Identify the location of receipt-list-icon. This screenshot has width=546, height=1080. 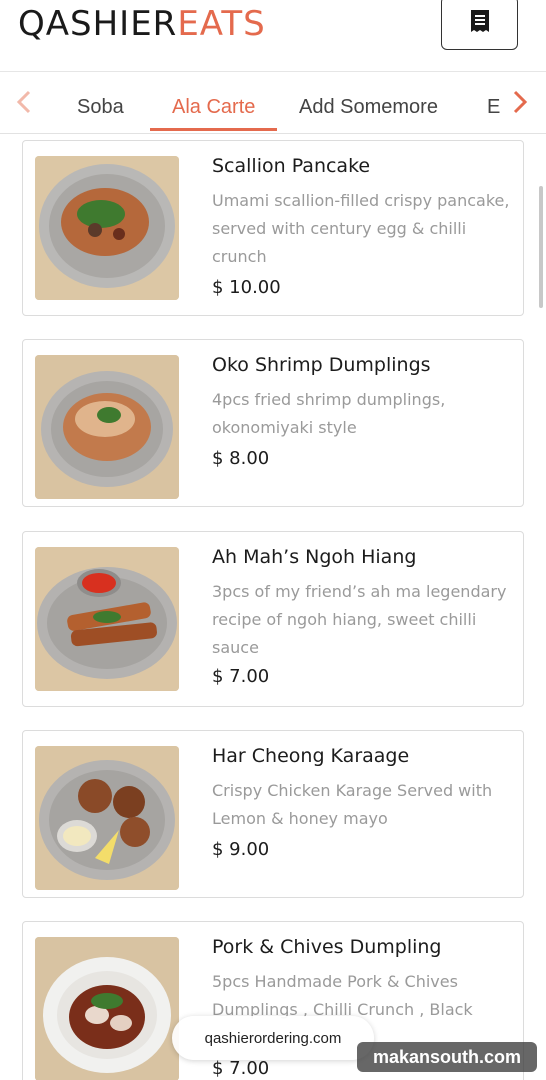
(480, 23).